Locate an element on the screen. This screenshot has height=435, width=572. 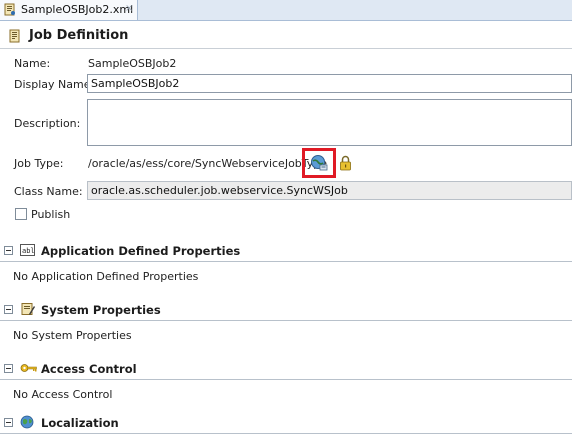
application-properties-title: Application Defined Properties is located at coordinates (141, 251).